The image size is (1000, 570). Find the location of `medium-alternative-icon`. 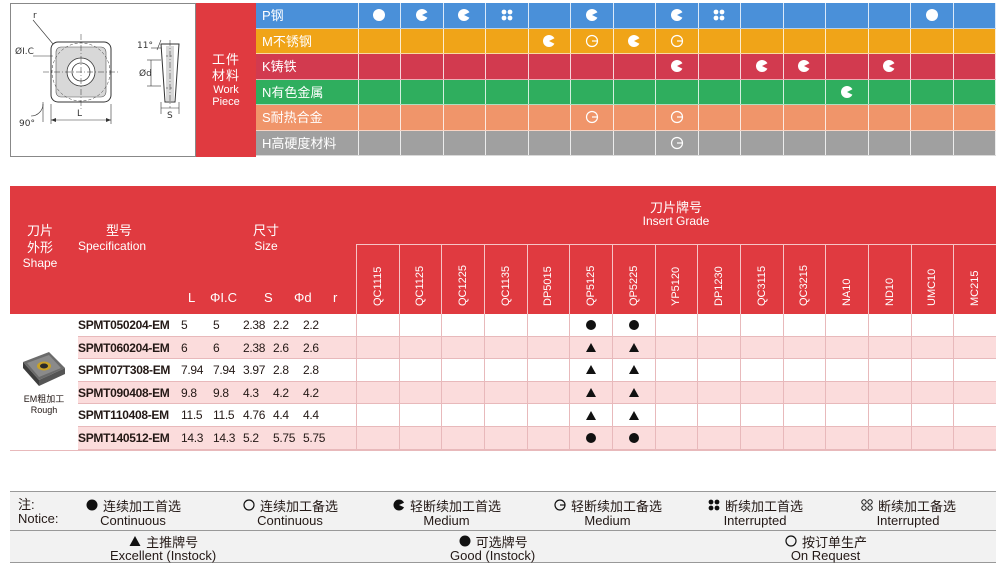

medium-alternative-icon is located at coordinates (591, 40).